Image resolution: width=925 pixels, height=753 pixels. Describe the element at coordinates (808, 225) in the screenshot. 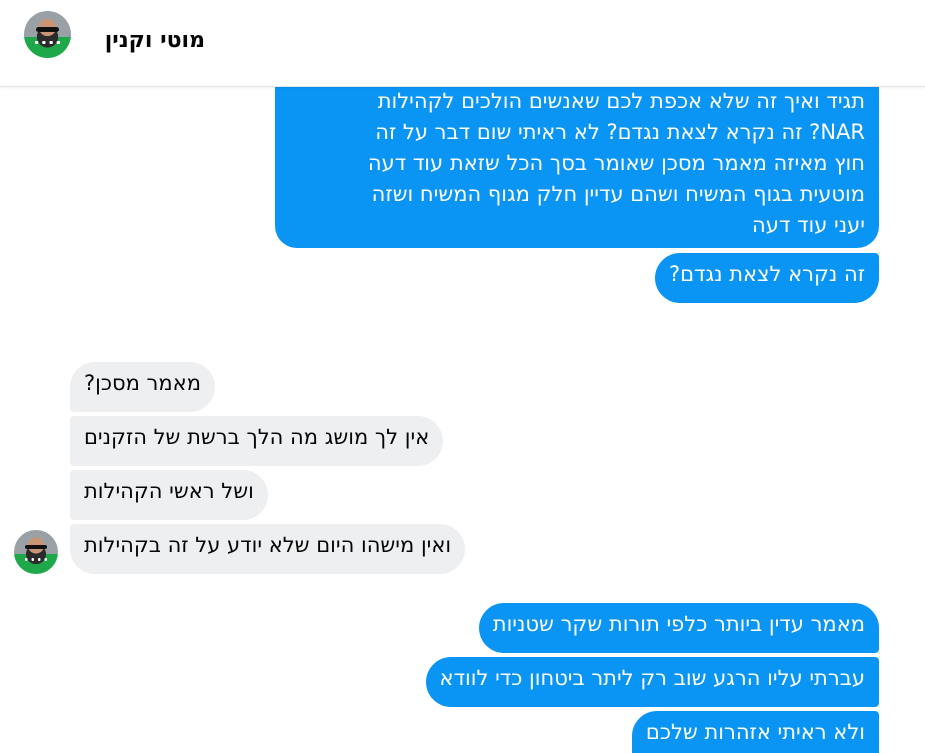

I see `message-line: יעני עוד דעה` at that location.